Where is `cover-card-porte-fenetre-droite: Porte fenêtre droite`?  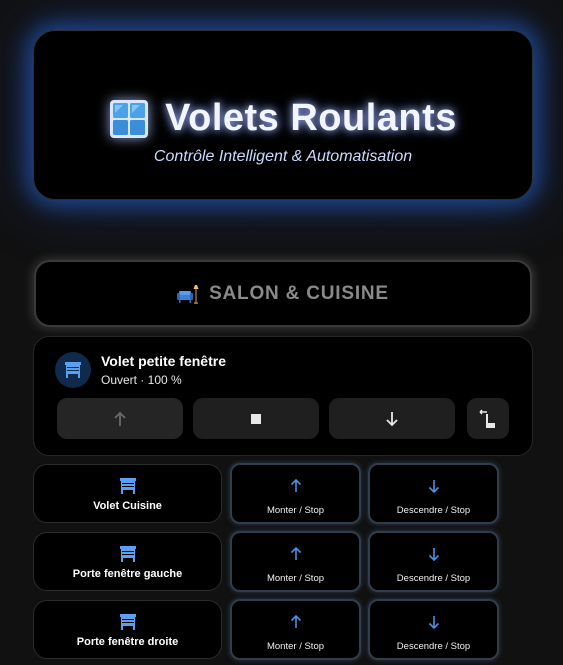
cover-card-porte-fenetre-droite: Porte fenêtre droite is located at coordinates (127, 629).